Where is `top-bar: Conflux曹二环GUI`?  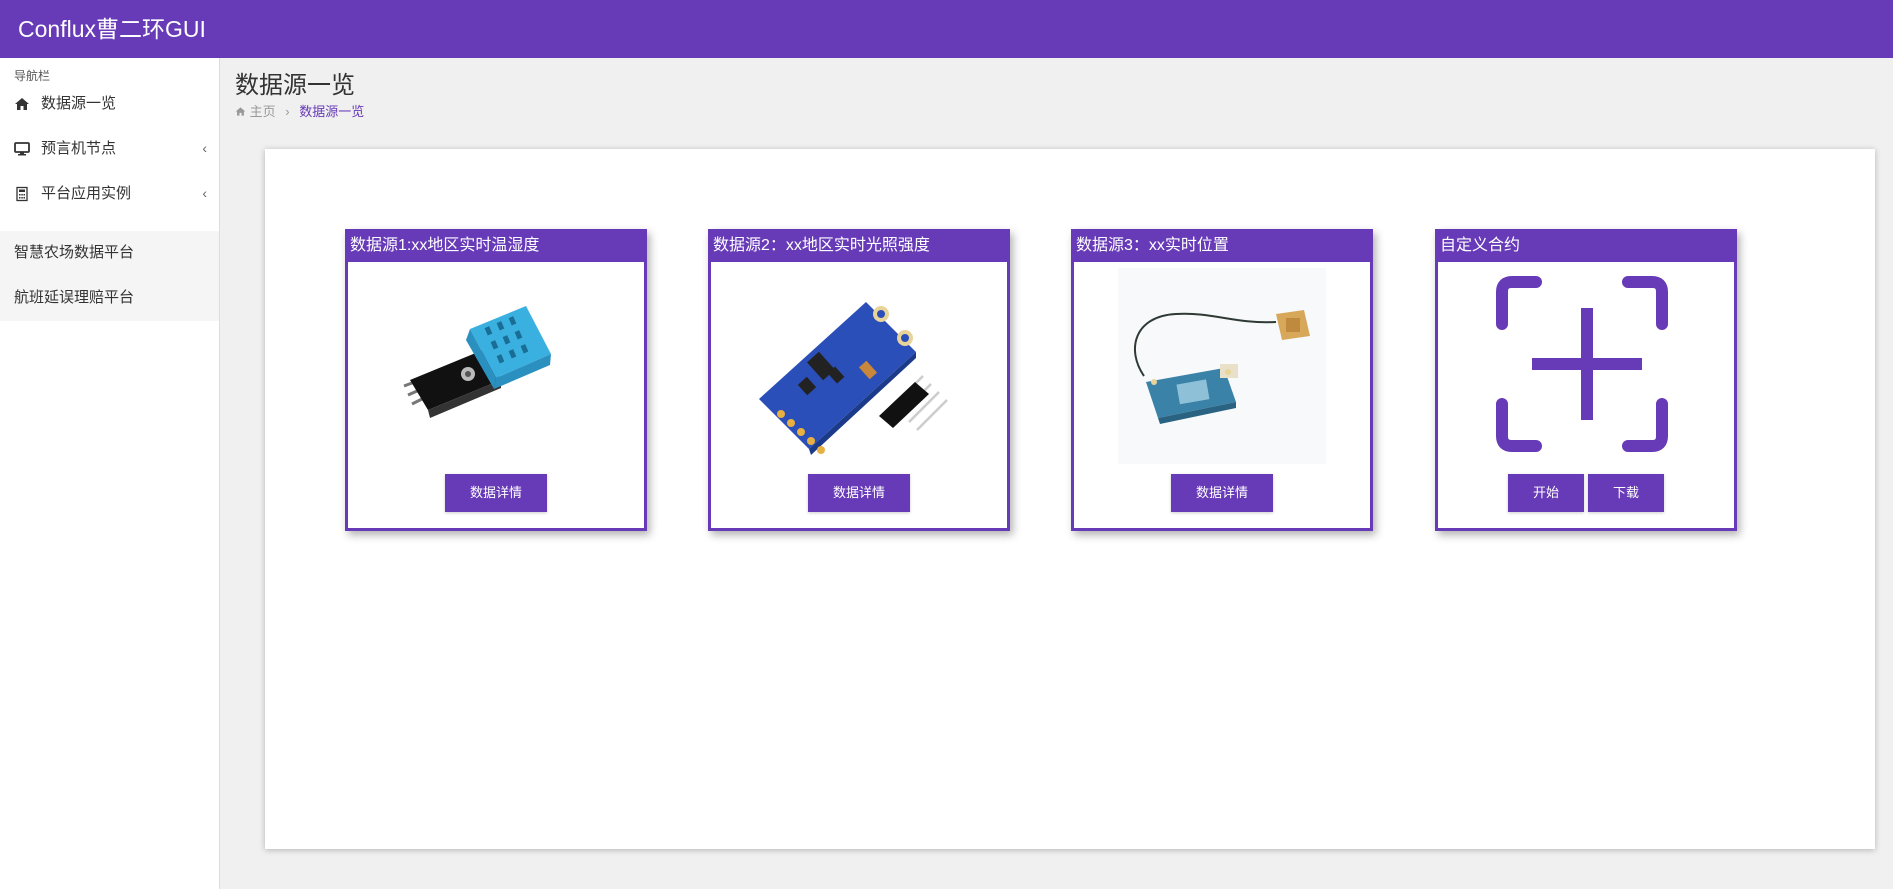 top-bar: Conflux曹二环GUI is located at coordinates (946, 29).